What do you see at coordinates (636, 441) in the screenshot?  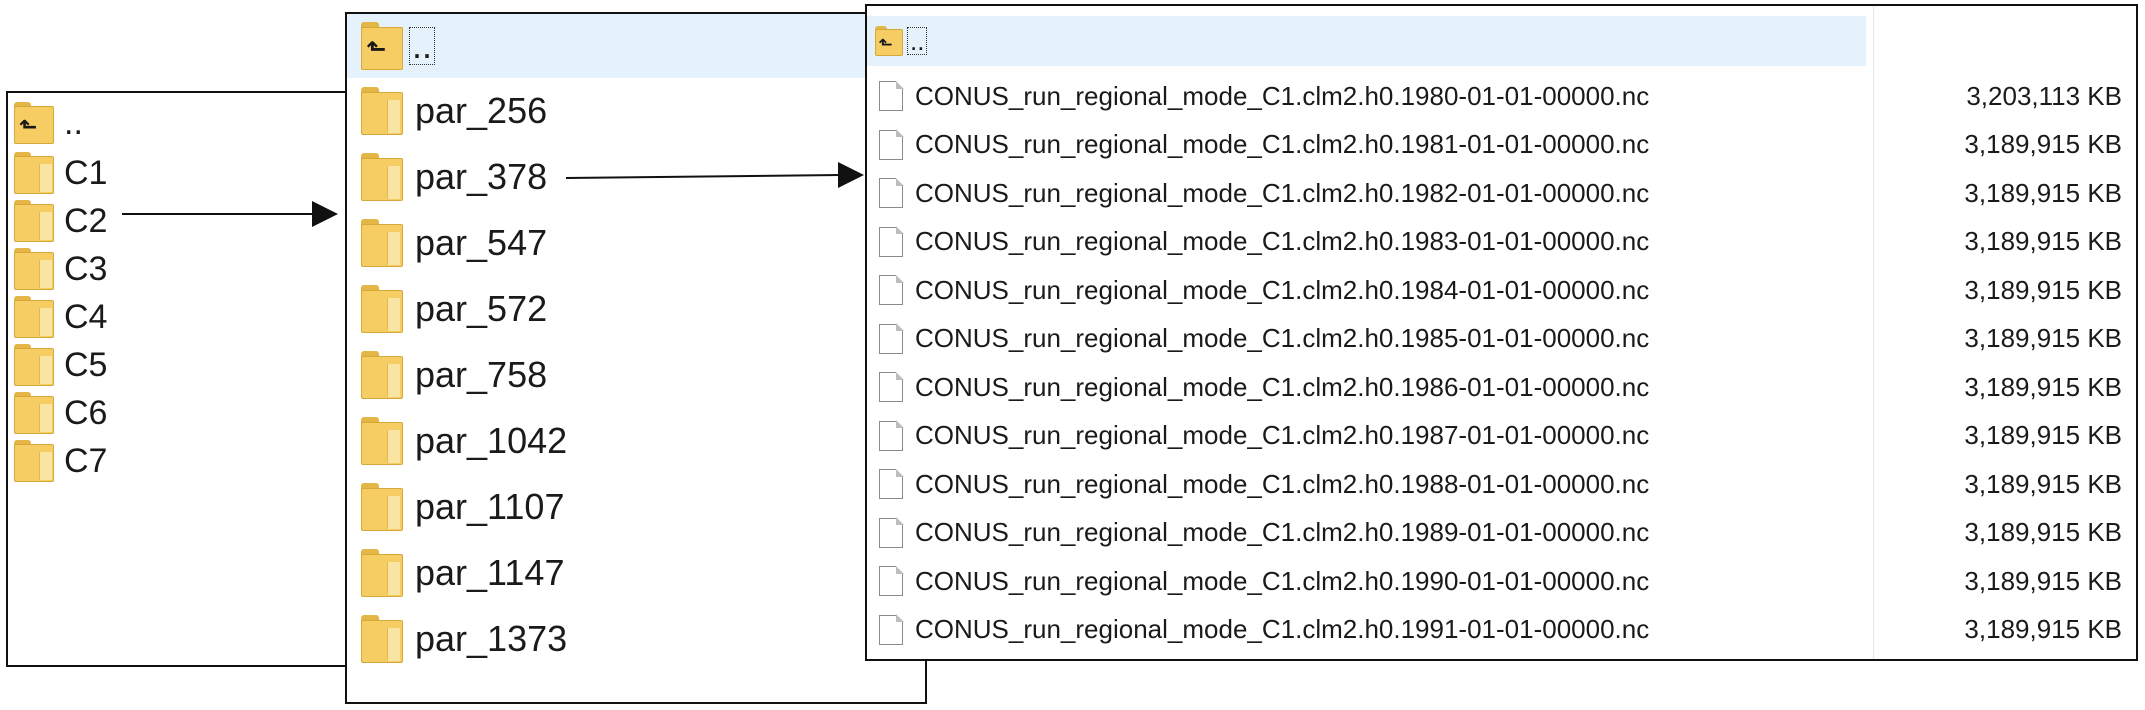 I see `list-item-par-1042: par_1042` at bounding box center [636, 441].